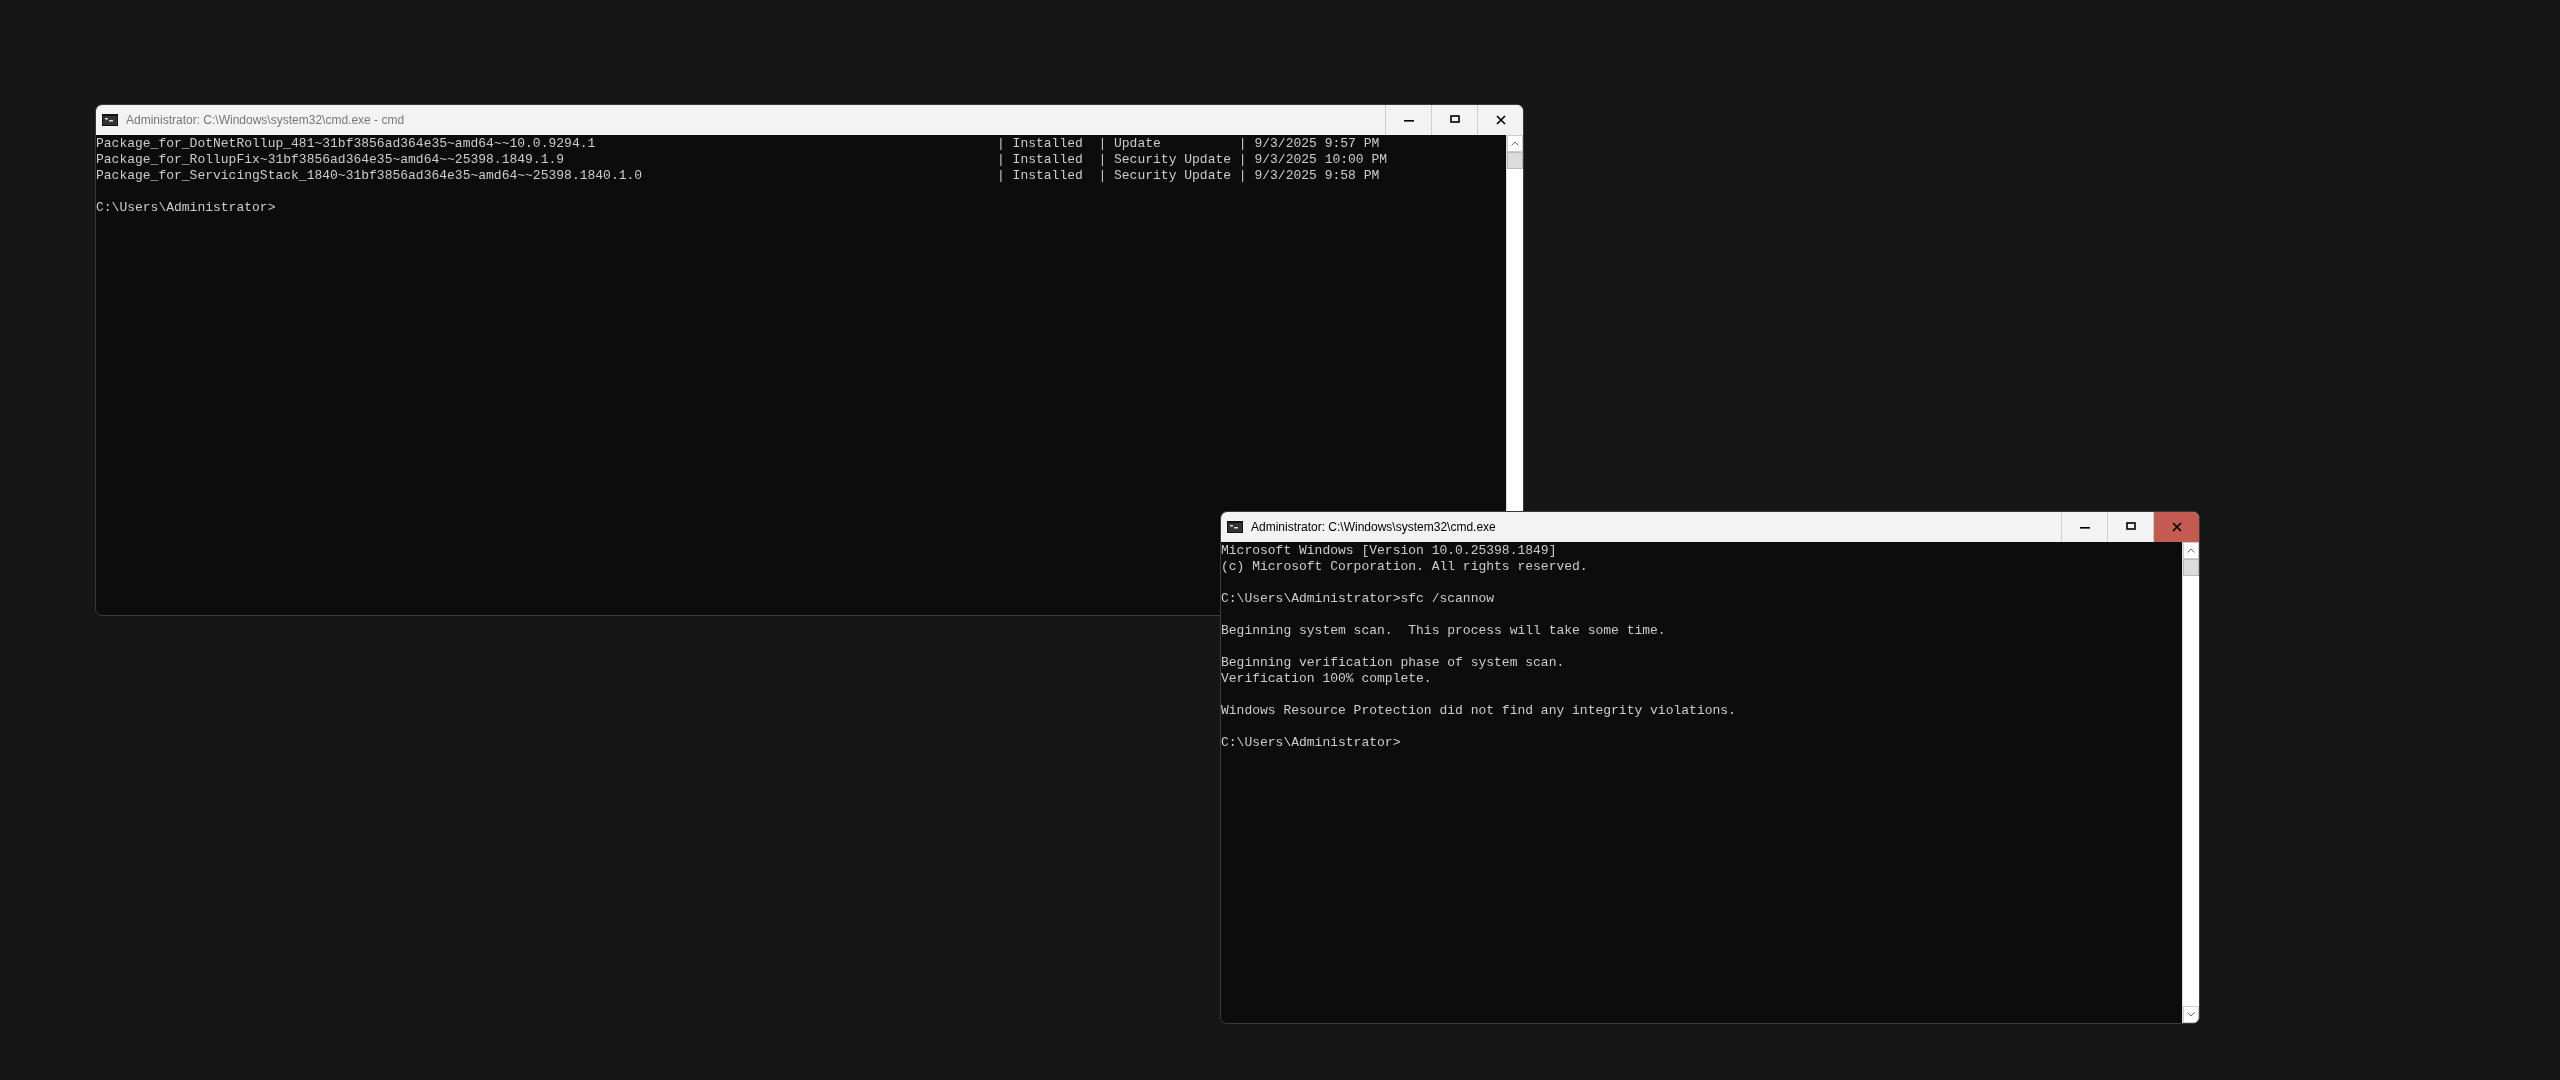 This screenshot has height=1080, width=2560. I want to click on console-text: Microsoft Windows [Version 10.0.25398.1849], so click(1389, 551).